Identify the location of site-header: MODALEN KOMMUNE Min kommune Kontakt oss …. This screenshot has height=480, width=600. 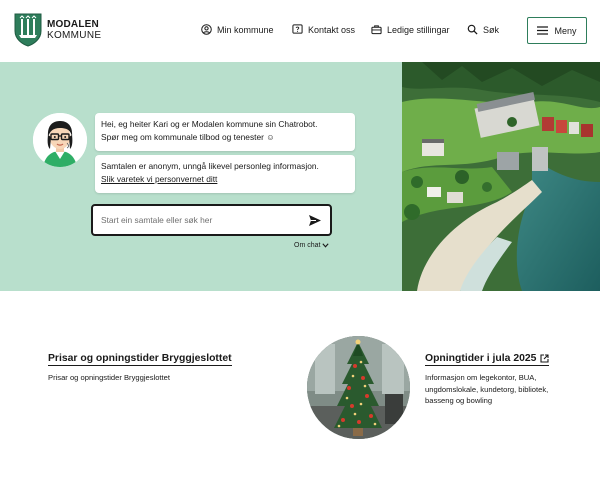
(300, 31).